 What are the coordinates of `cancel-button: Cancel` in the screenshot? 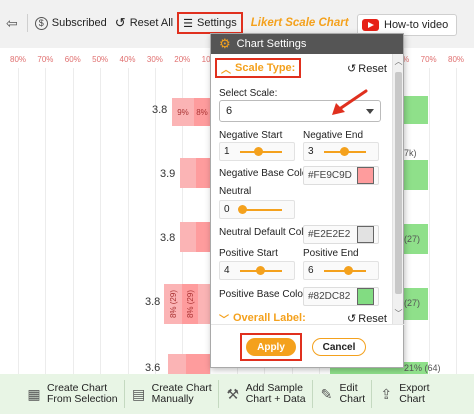 It's located at (339, 347).